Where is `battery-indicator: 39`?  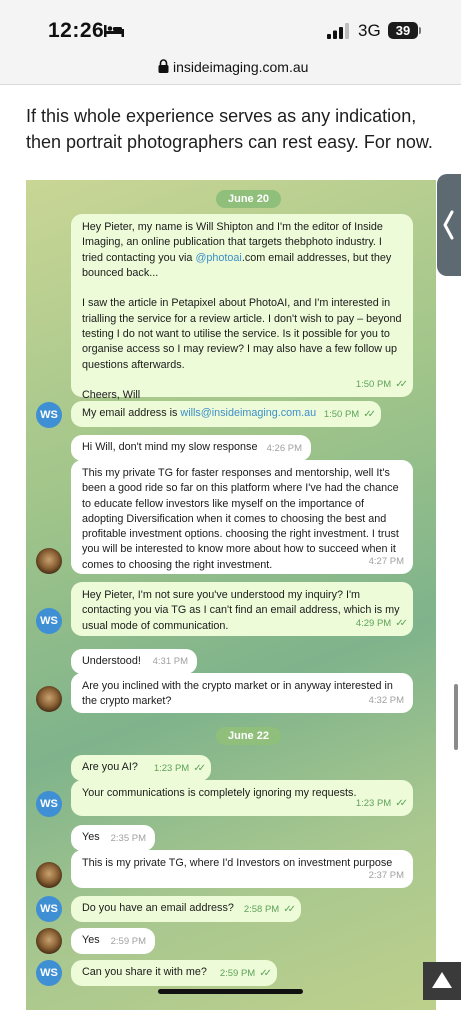 battery-indicator: 39 is located at coordinates (403, 30).